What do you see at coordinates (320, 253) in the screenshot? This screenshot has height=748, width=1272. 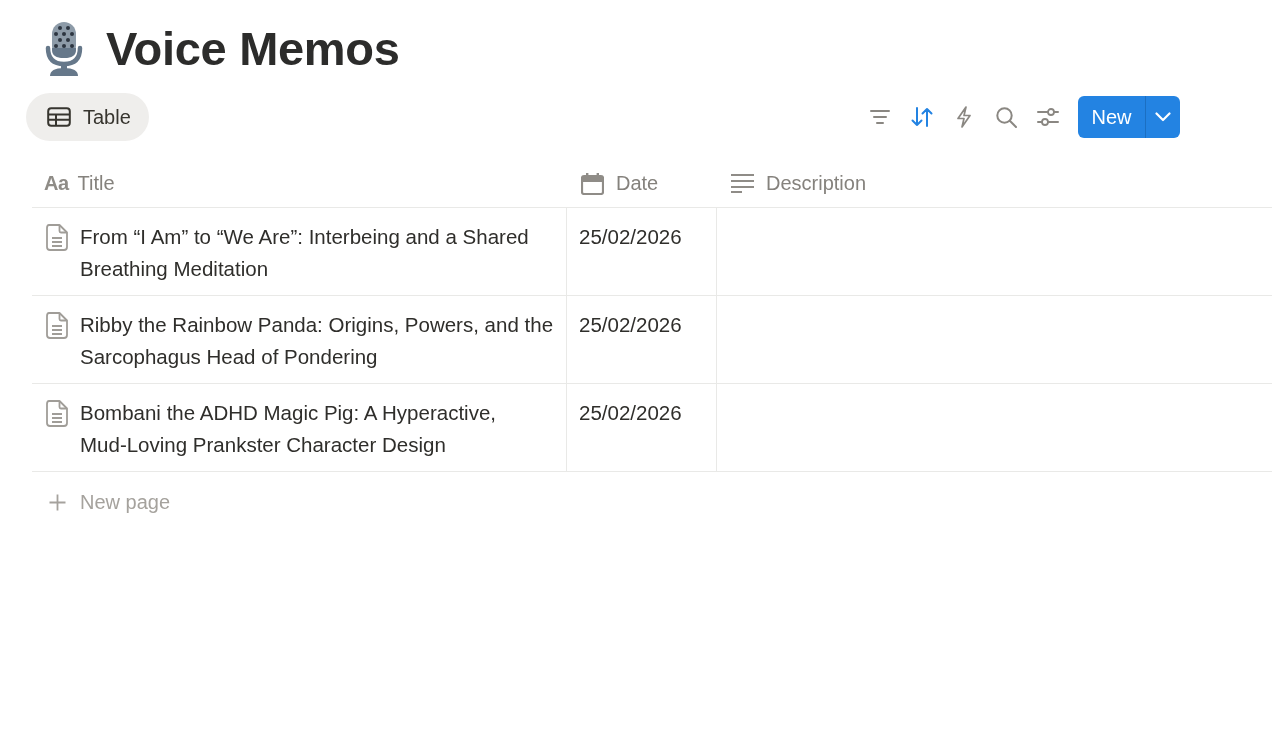 I see `page-title-cell: From “I Am” to “We Are”: Interbeing and a Shared Breathing Meditation` at bounding box center [320, 253].